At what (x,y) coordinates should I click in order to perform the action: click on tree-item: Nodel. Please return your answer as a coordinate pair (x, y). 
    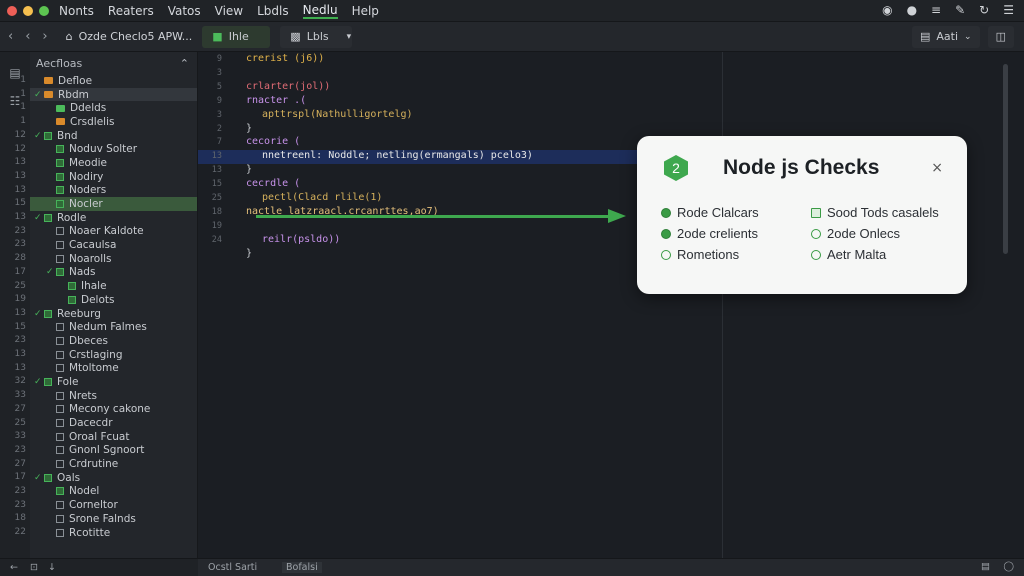
    Looking at the image, I should click on (113, 492).